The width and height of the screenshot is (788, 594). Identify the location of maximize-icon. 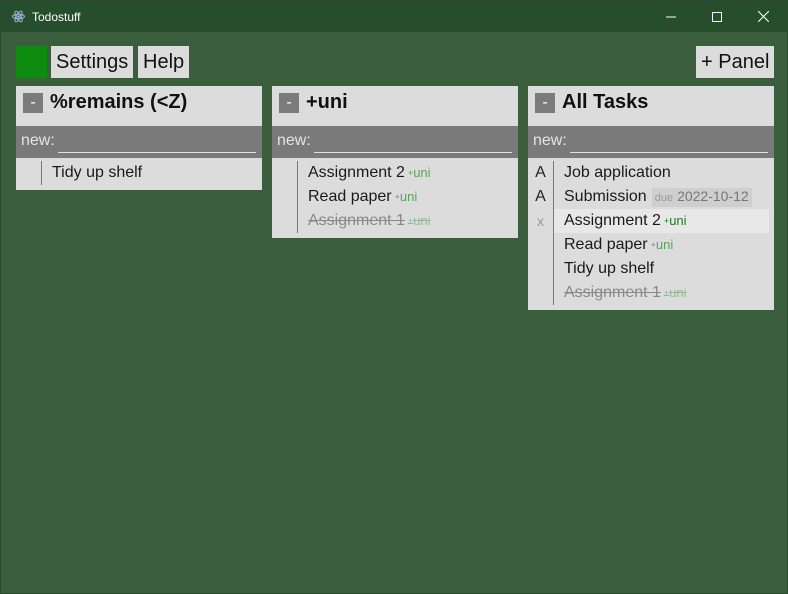
(717, 16).